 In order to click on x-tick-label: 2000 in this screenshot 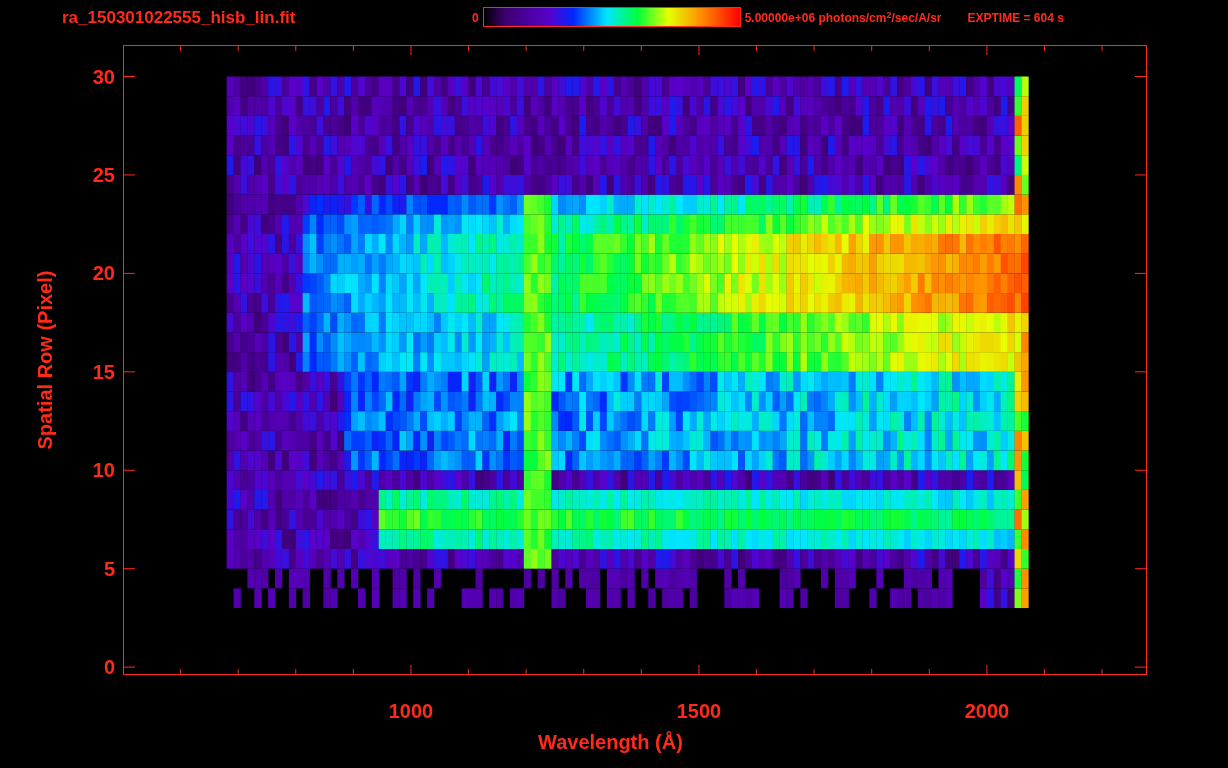, I will do `click(987, 711)`.